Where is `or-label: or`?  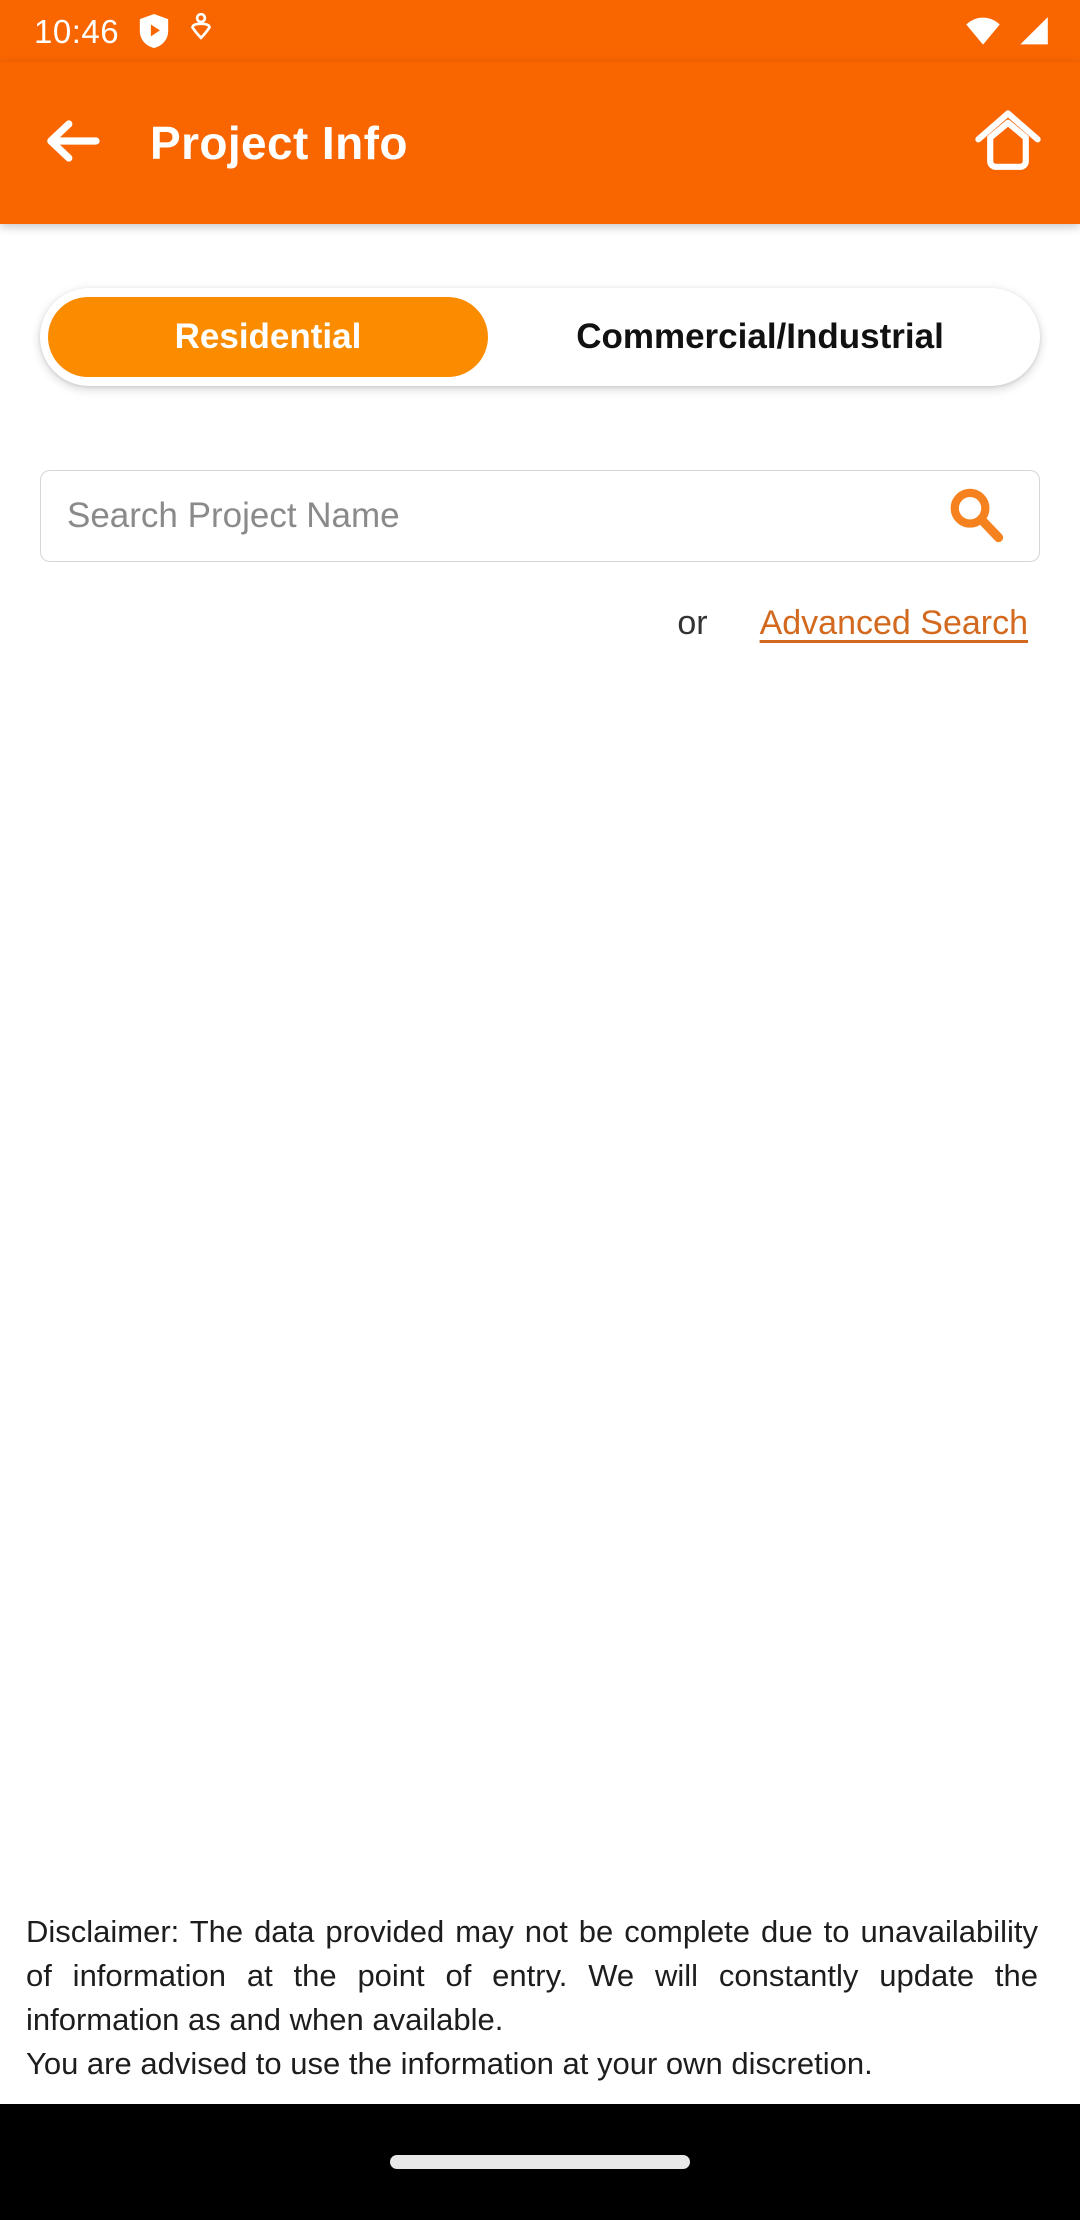 or-label: or is located at coordinates (692, 623).